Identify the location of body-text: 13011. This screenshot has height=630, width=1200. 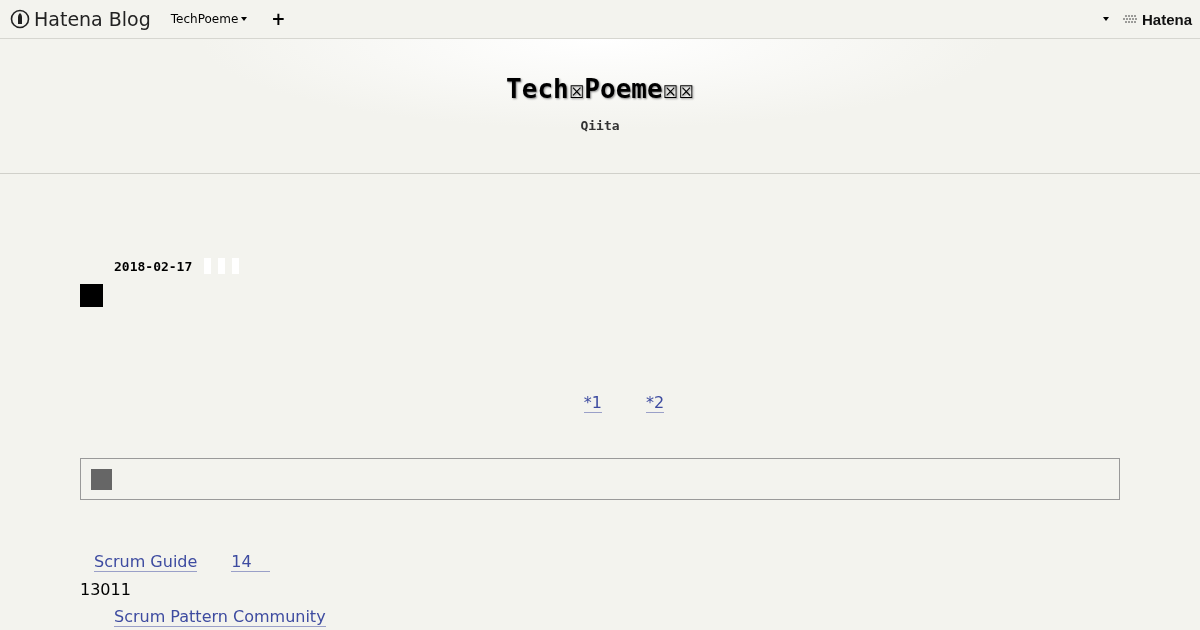
(106, 589).